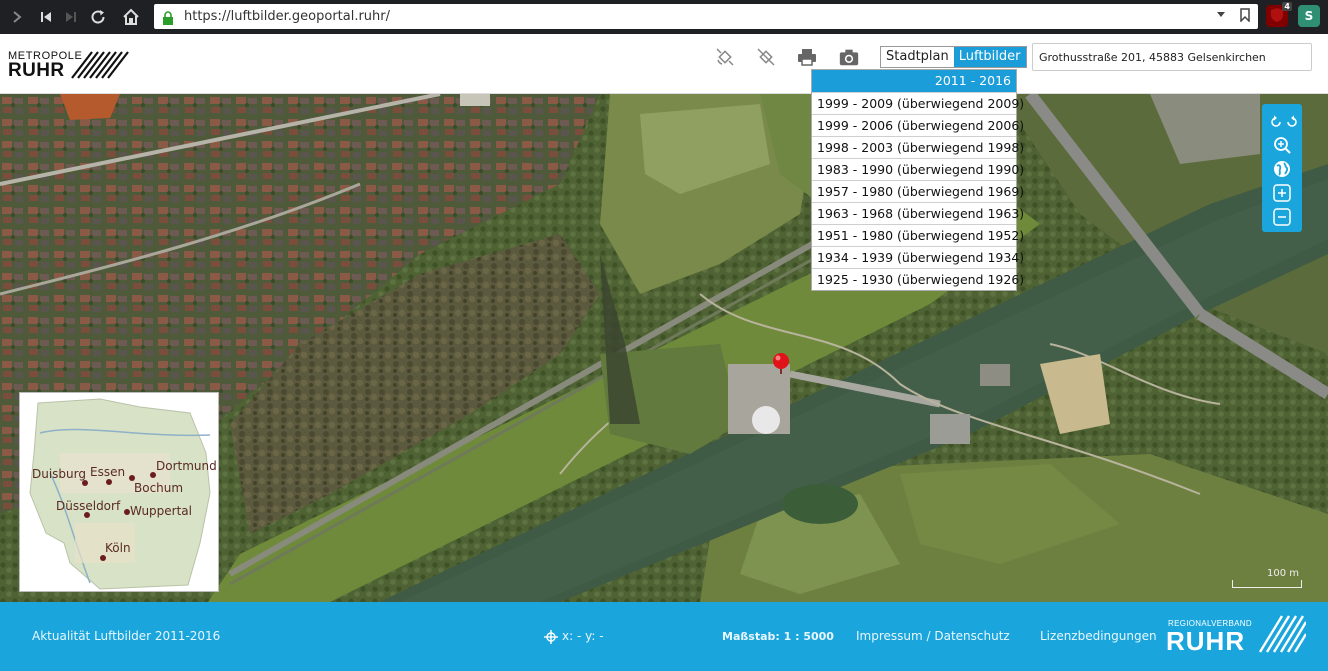 The width and height of the screenshot is (1328, 671). Describe the element at coordinates (918, 235) in the screenshot. I see `year-option: 1951 - 1980 (überwiegend 1952)` at that location.